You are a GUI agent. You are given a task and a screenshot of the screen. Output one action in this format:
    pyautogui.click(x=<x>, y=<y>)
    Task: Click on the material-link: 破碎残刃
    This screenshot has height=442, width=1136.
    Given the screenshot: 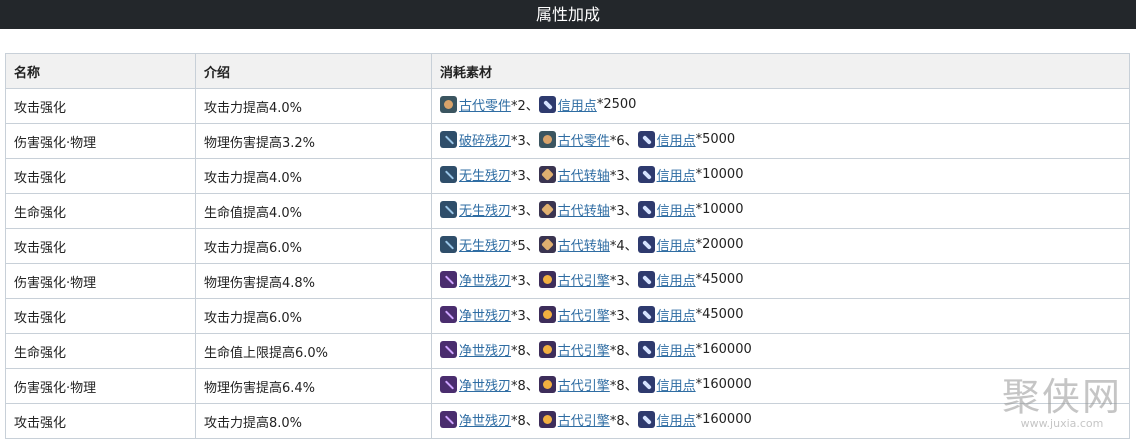 What is the action you would take?
    pyautogui.click(x=485, y=139)
    